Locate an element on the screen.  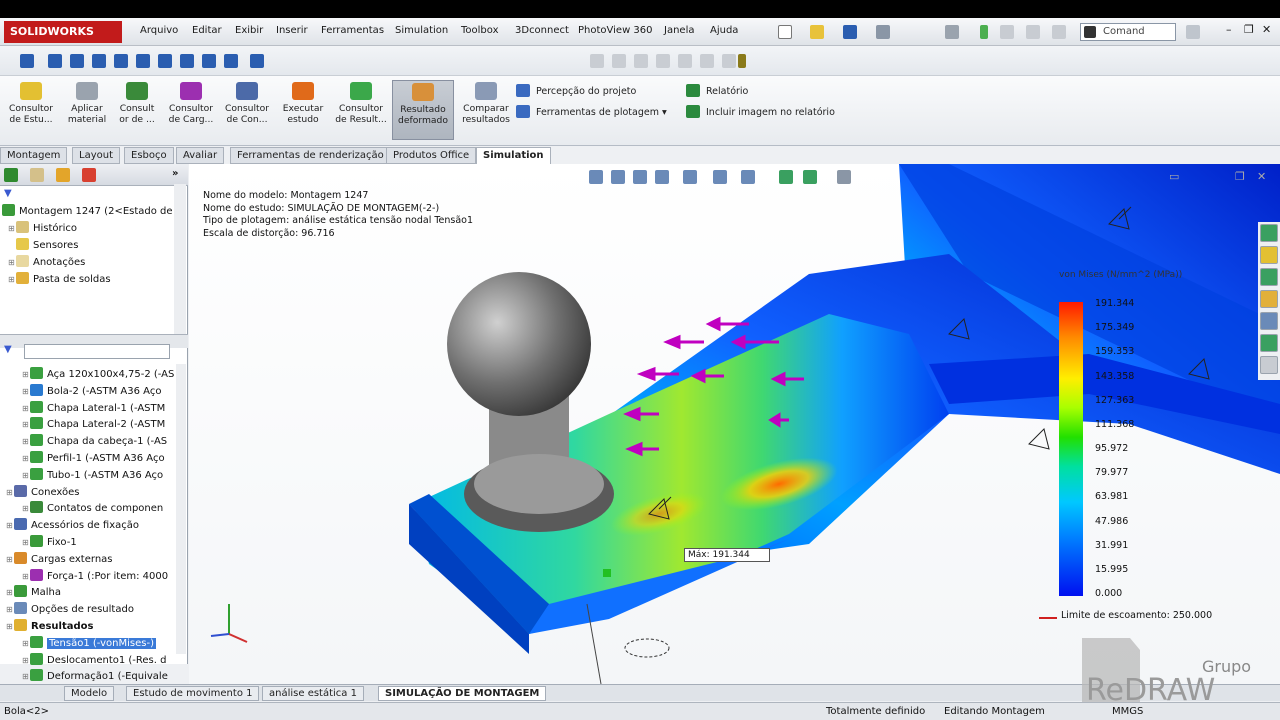
viewport-minimize-icon: ▭ is located at coordinates (1174, 176).